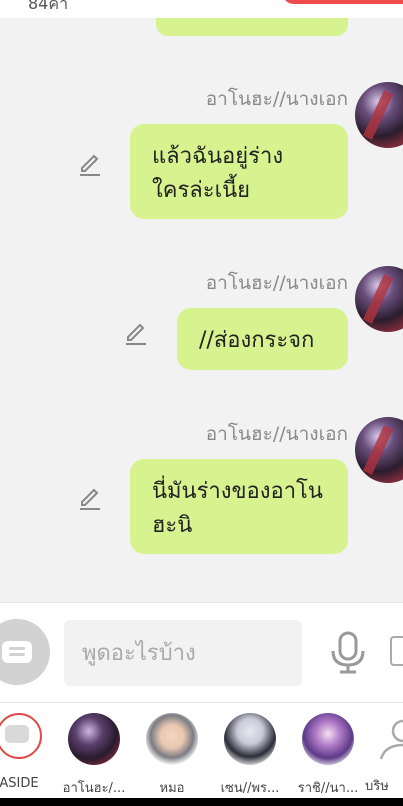 The height and width of the screenshot is (806, 403). I want to click on user-icon, so click(391, 739).